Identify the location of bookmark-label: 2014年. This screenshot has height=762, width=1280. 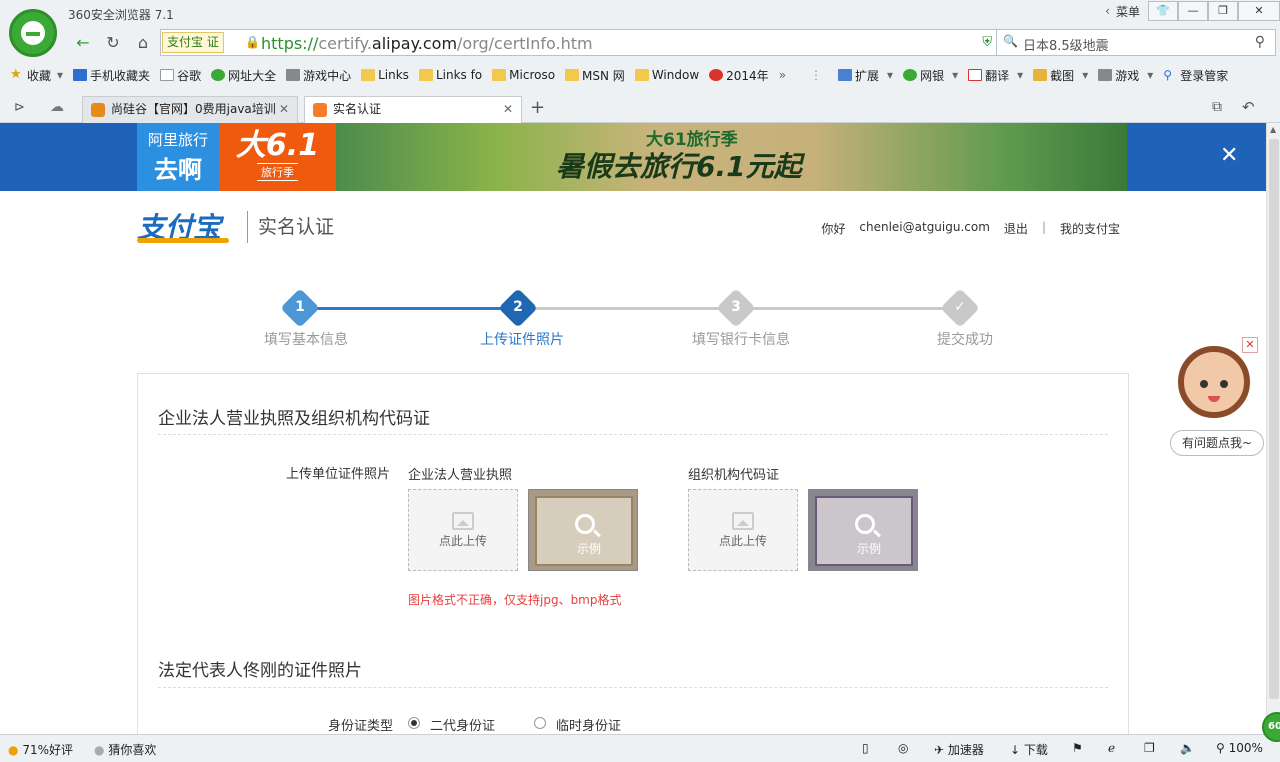
(747, 75).